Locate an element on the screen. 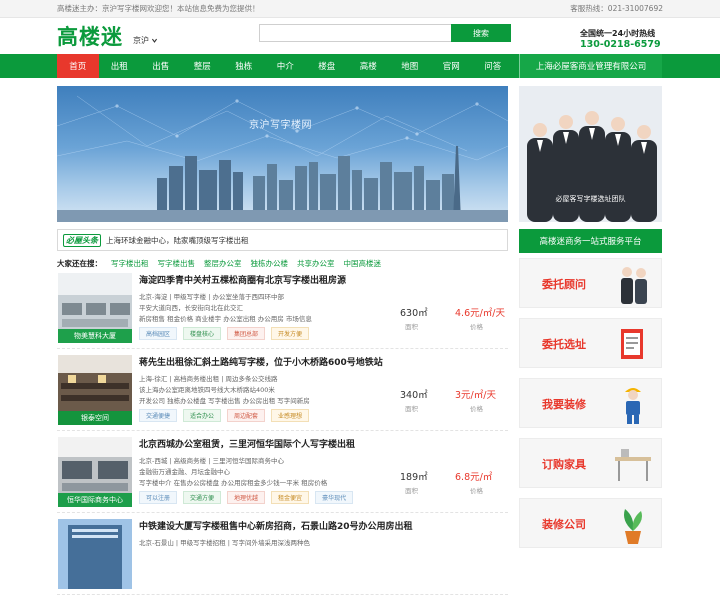 This screenshot has width=720, height=598. listing-thumbnail: 恒华国际商务中心 is located at coordinates (95, 472).